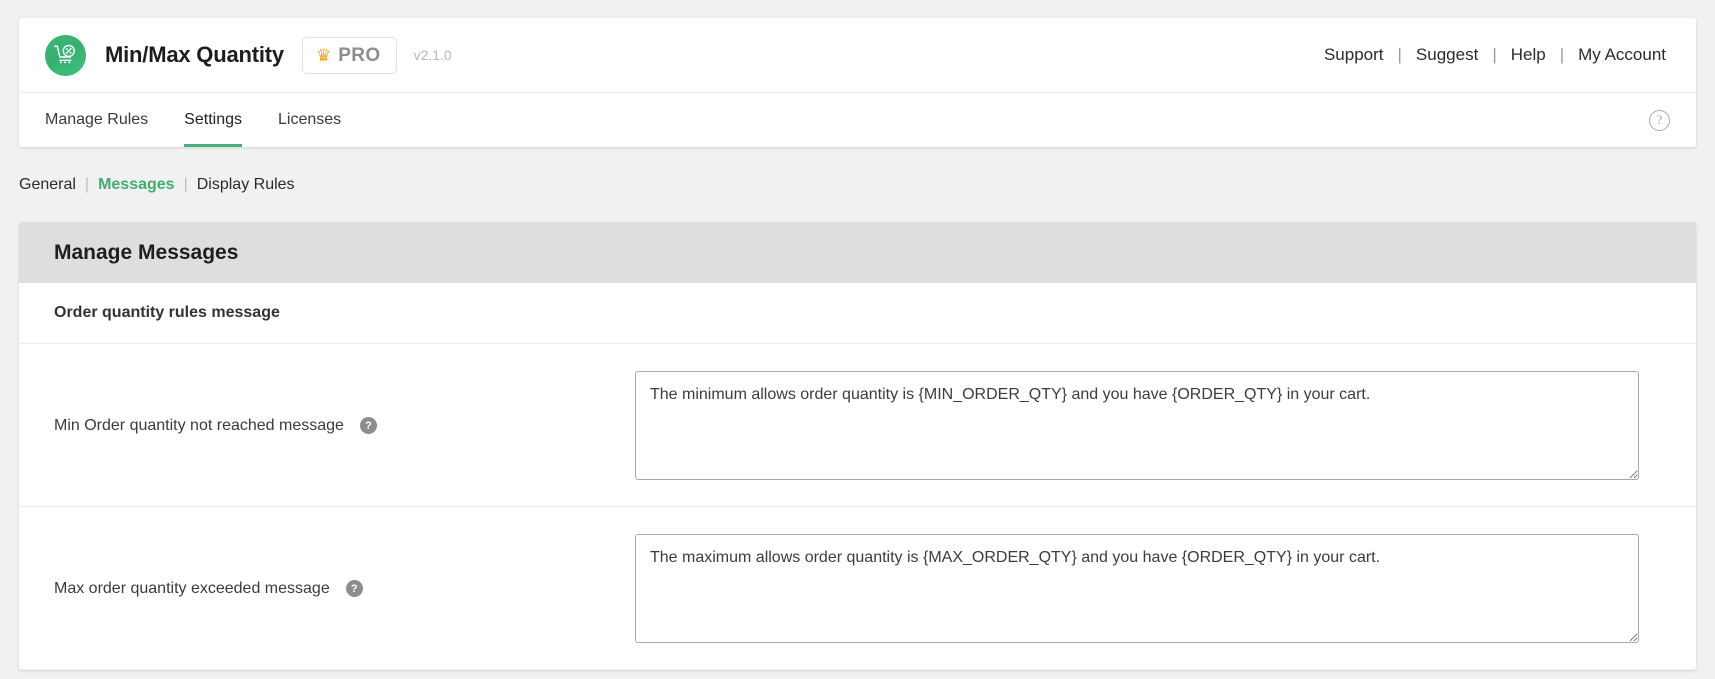 Image resolution: width=1715 pixels, height=679 pixels. I want to click on crown-icon: ♛, so click(323, 55).